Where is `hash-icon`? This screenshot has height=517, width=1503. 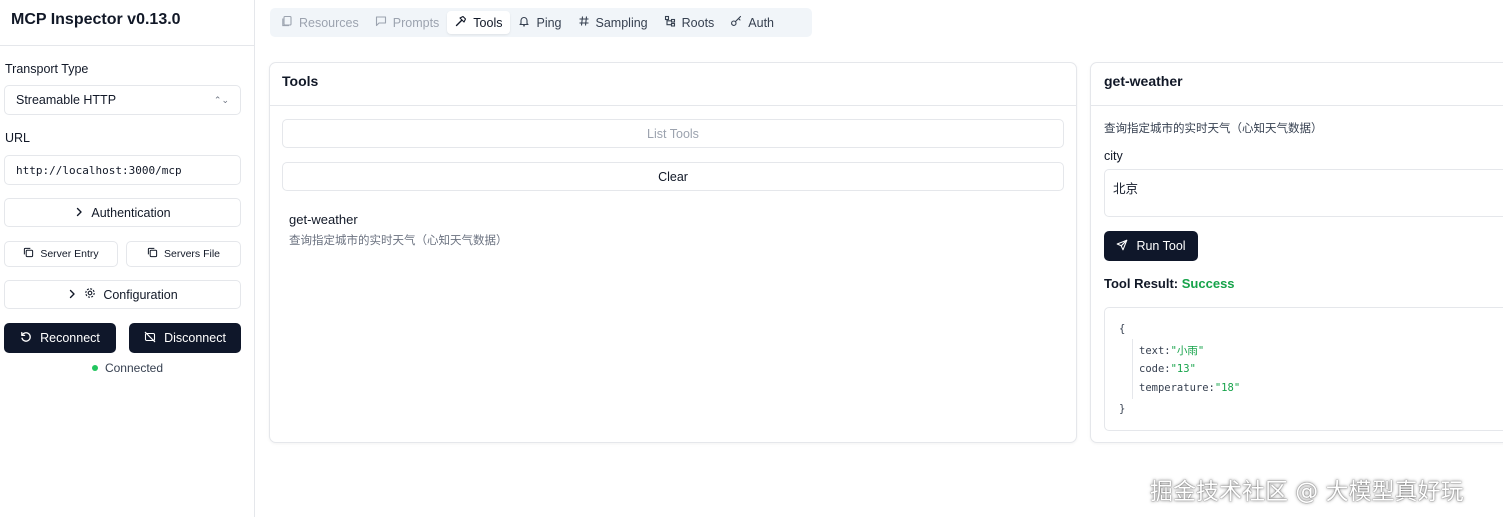
hash-icon is located at coordinates (584, 22).